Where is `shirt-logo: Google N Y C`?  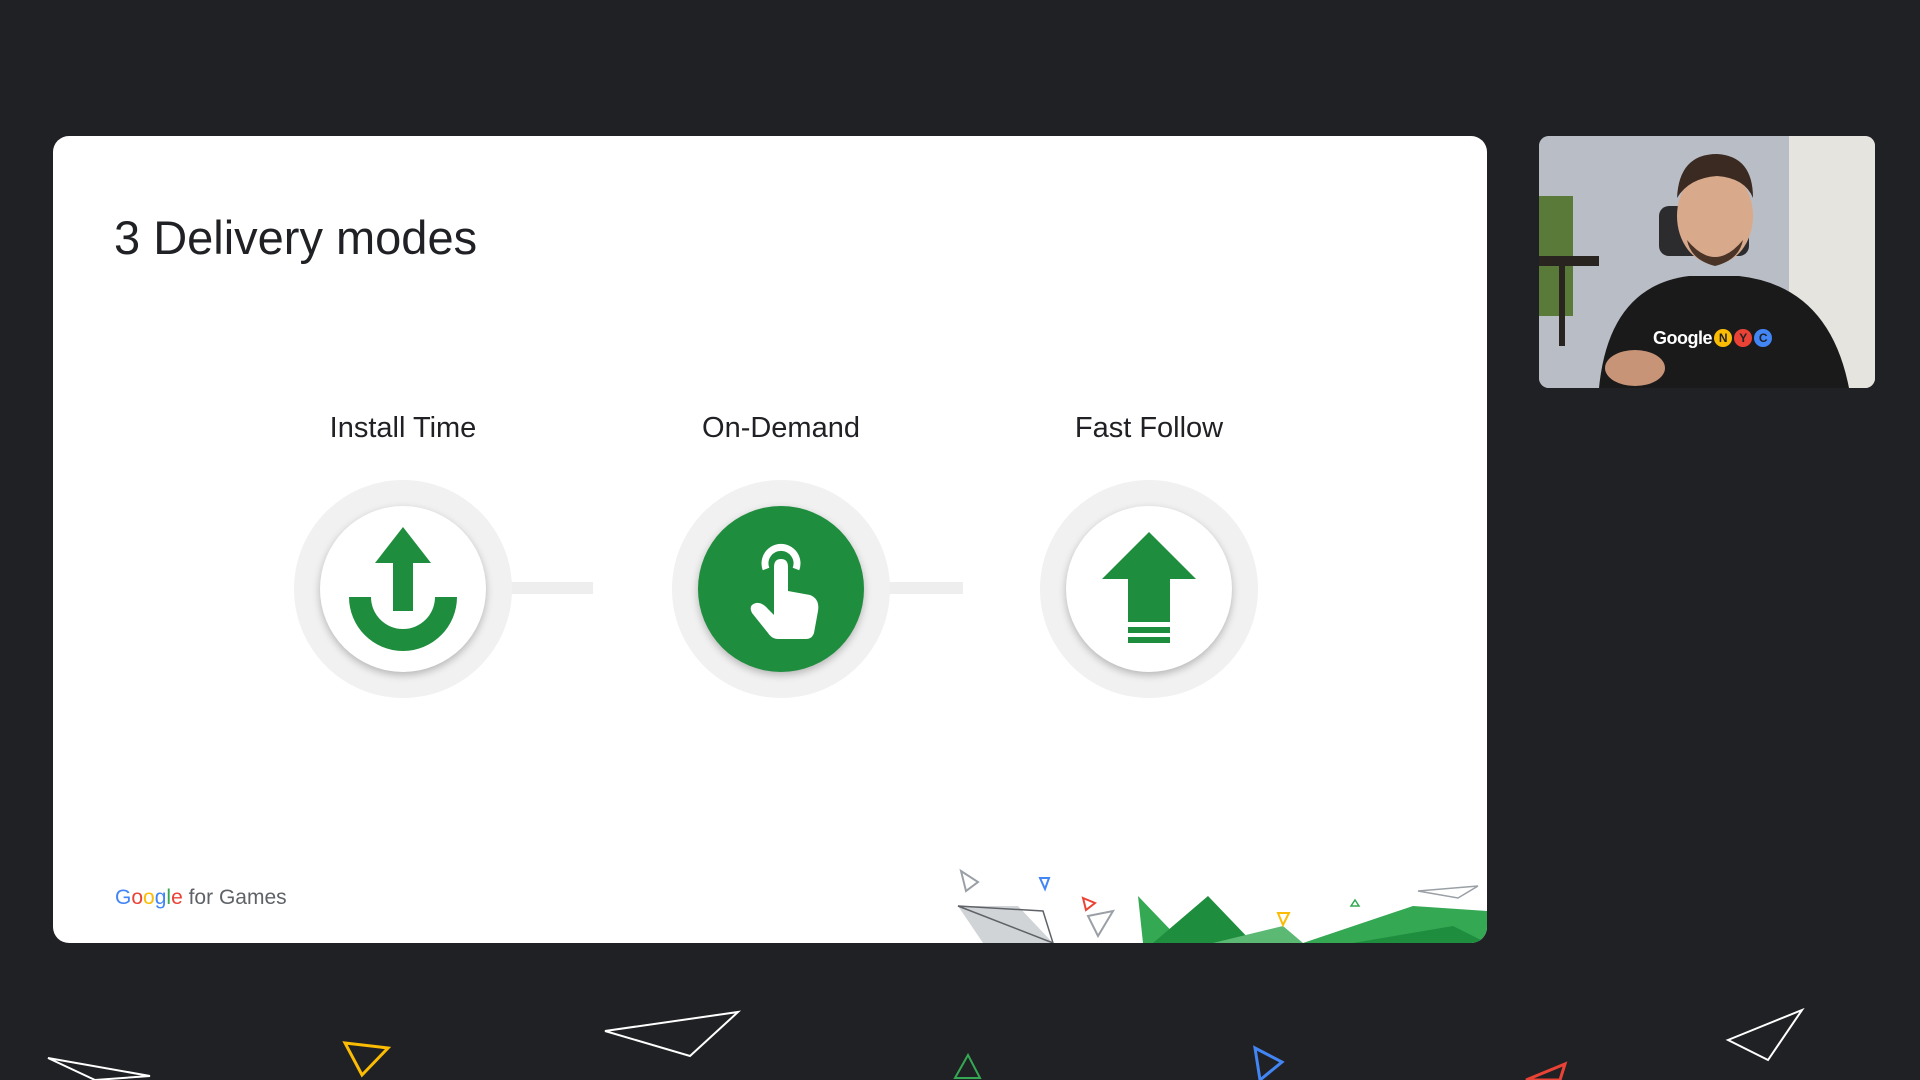
shirt-logo: Google N Y C is located at coordinates (1712, 338).